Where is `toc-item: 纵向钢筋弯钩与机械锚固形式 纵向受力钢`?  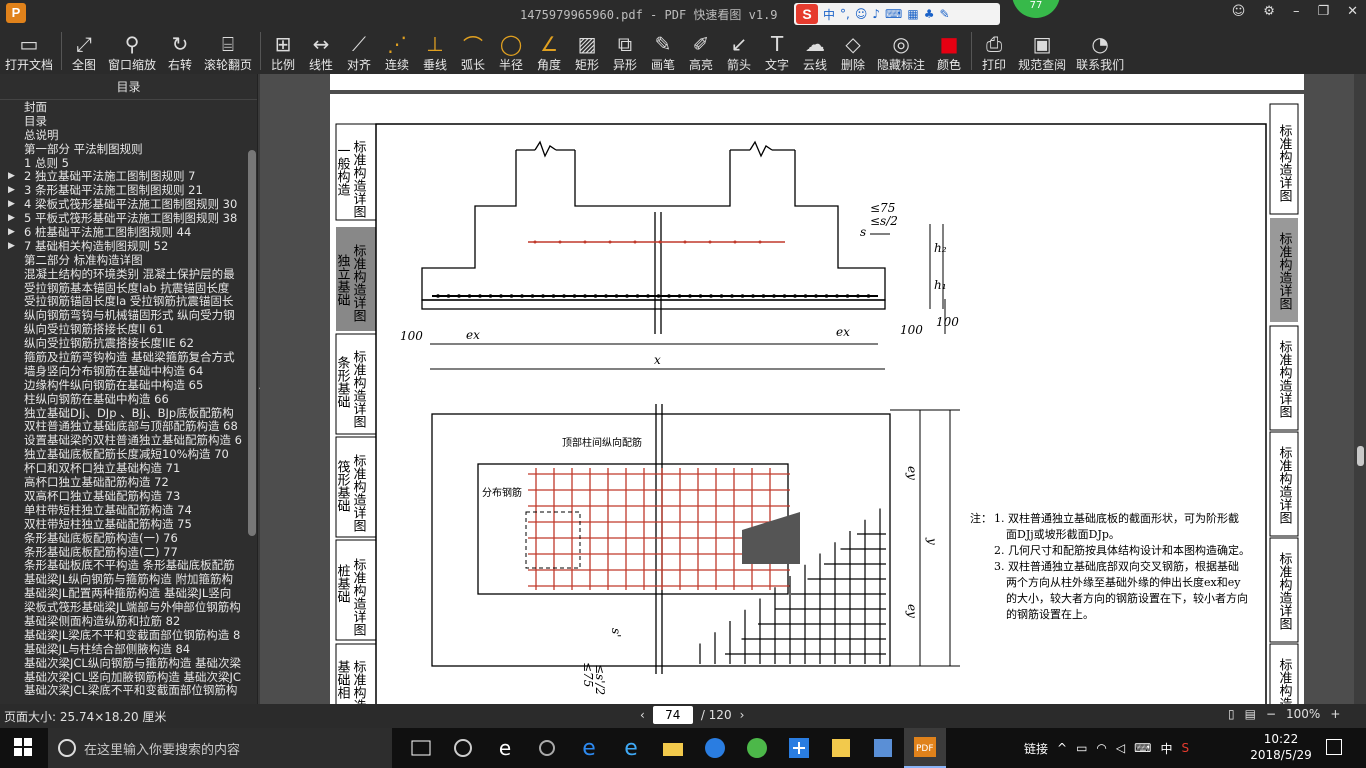
toc-item: 纵向钢筋弯钩与机械锚固形式 纵向受力钢 is located at coordinates (124, 315).